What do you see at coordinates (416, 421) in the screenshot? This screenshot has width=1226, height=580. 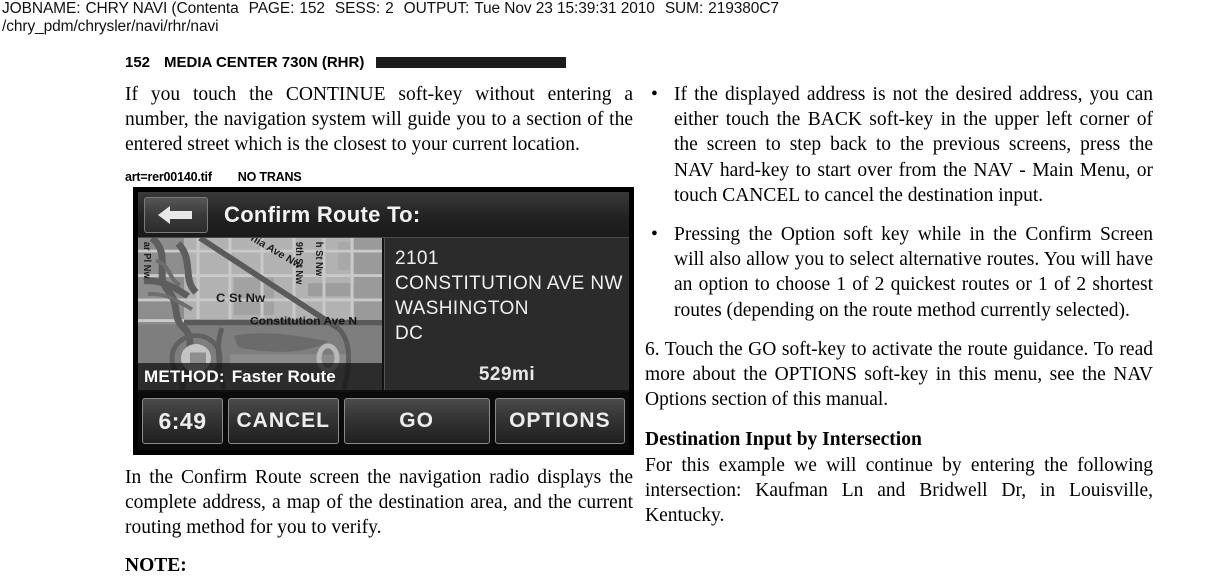 I see `go-button: GO` at bounding box center [416, 421].